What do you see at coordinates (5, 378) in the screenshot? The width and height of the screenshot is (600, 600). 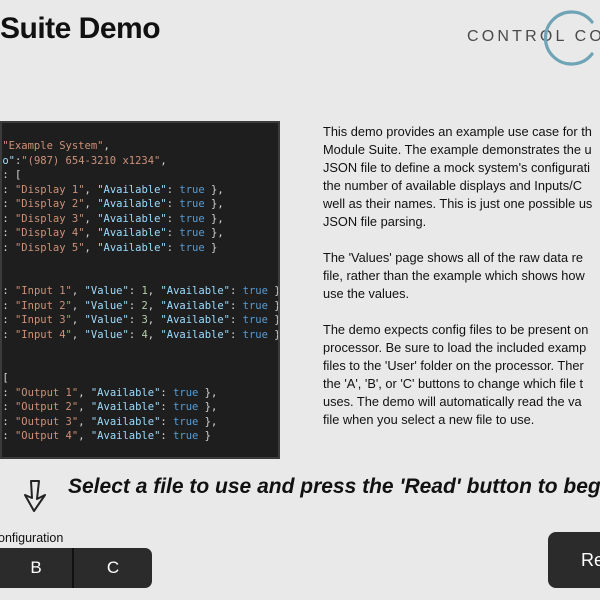 I see `code-line: [` at bounding box center [5, 378].